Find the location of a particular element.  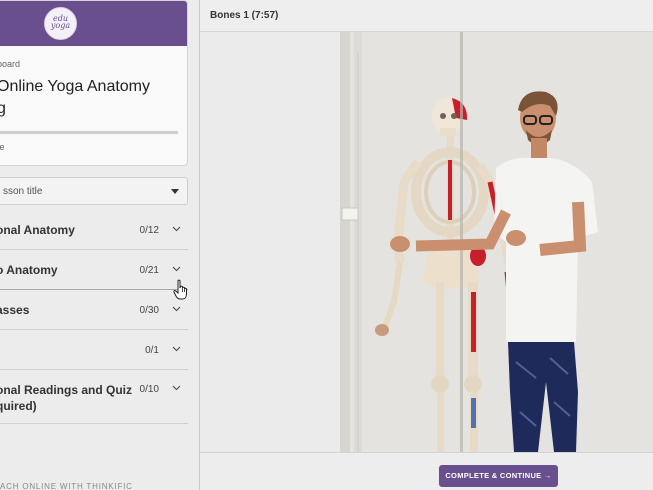

chapter-progress-count: 0/10 is located at coordinates (149, 389).